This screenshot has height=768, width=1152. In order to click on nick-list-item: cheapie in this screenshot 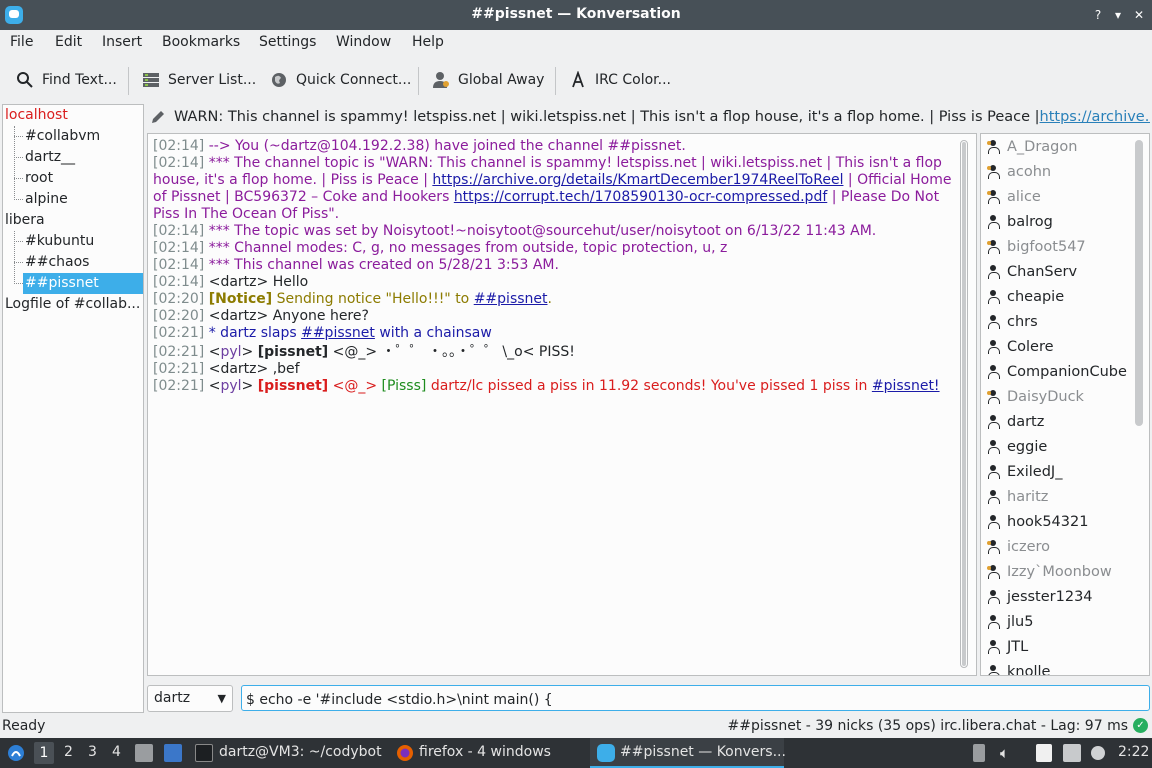, I will do `click(1025, 296)`.